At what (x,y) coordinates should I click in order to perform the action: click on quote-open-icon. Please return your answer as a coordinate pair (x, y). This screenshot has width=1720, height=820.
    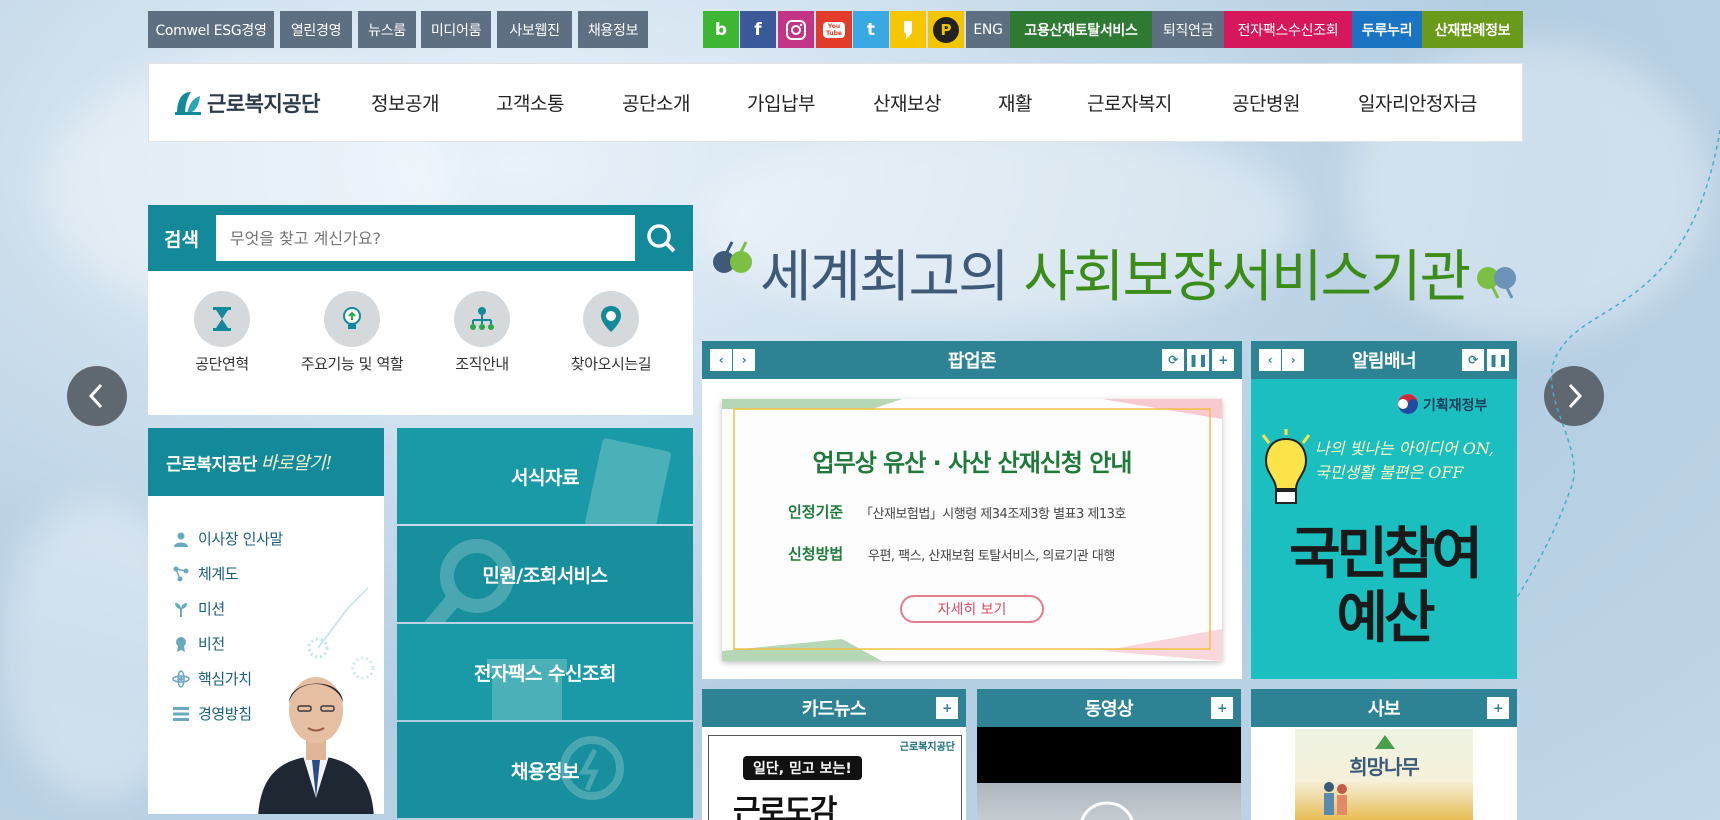
    Looking at the image, I should click on (732, 257).